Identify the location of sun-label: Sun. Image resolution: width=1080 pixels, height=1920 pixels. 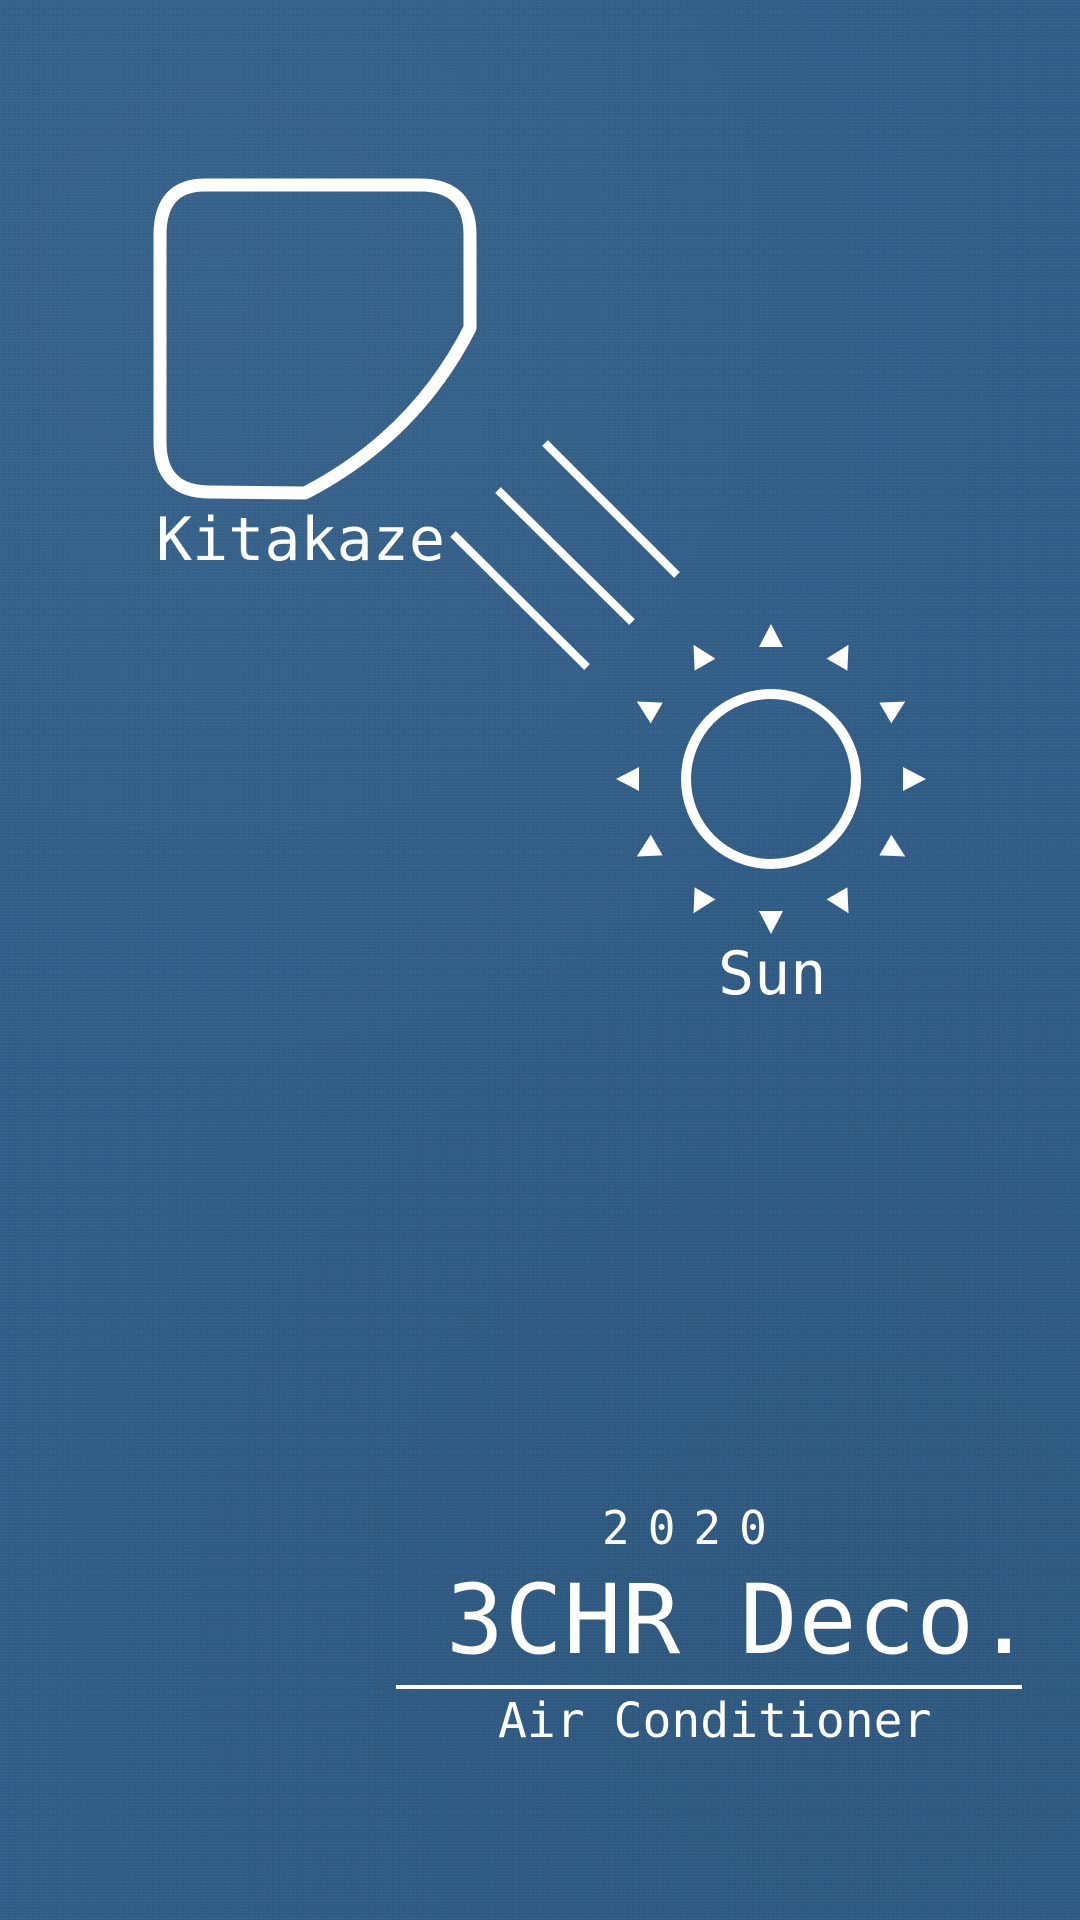
(772, 974).